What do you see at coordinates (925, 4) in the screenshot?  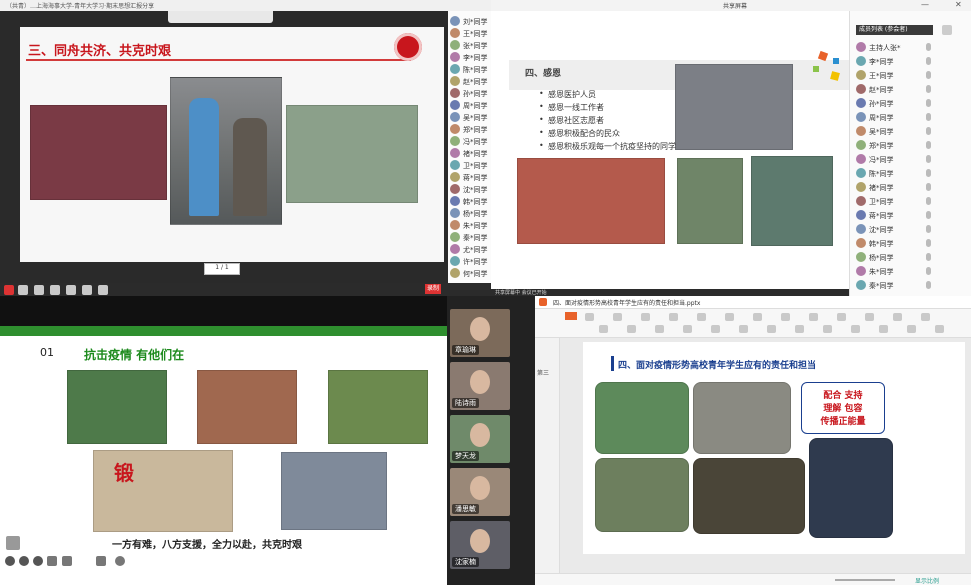 I see `minimize-icon: —` at bounding box center [925, 4].